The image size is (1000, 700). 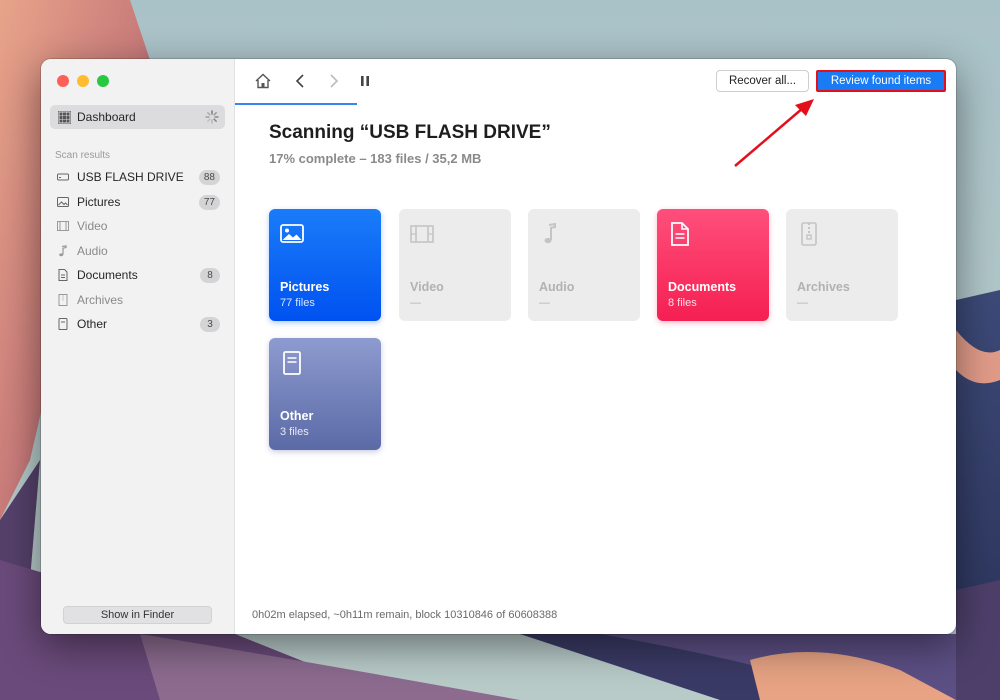 What do you see at coordinates (842, 265) in the screenshot?
I see `category-tile-archives: Archives —` at bounding box center [842, 265].